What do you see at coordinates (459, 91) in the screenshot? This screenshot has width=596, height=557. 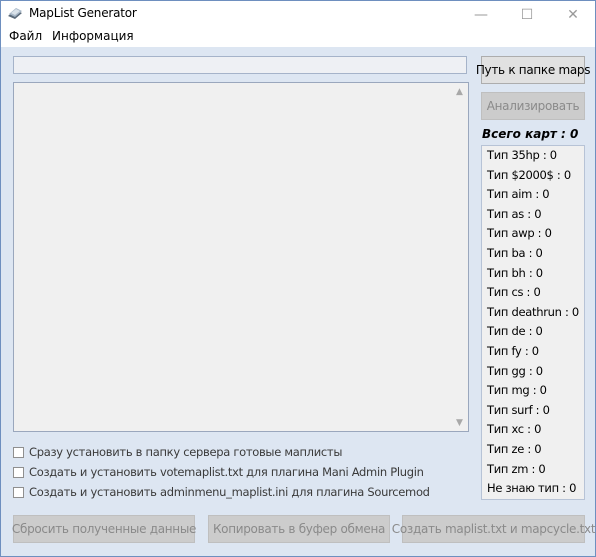 I see `scroll-up-icon: ▲` at bounding box center [459, 91].